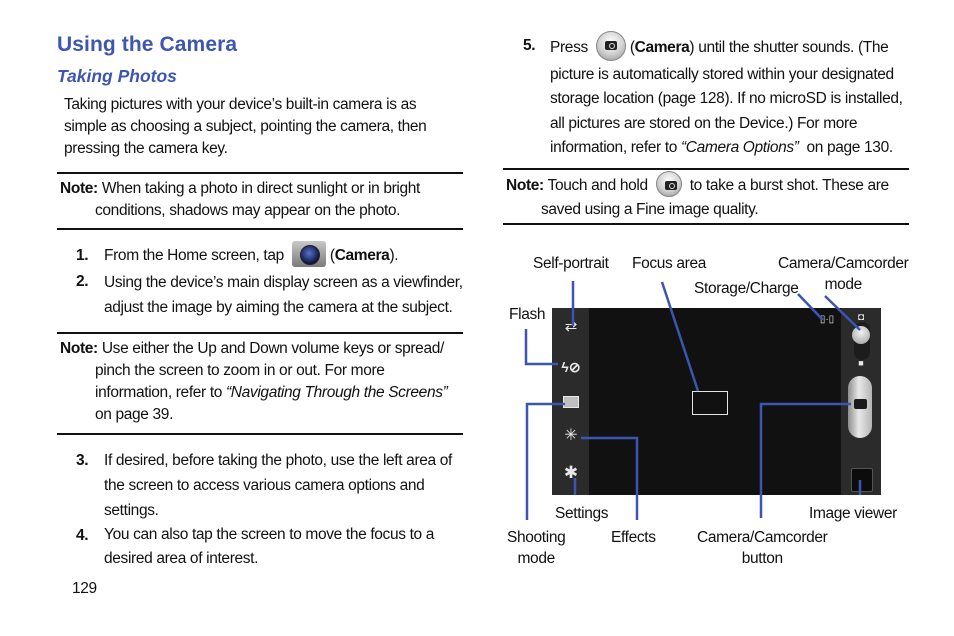 This screenshot has width=954, height=636. I want to click on label-line: Shooting, so click(536, 537).